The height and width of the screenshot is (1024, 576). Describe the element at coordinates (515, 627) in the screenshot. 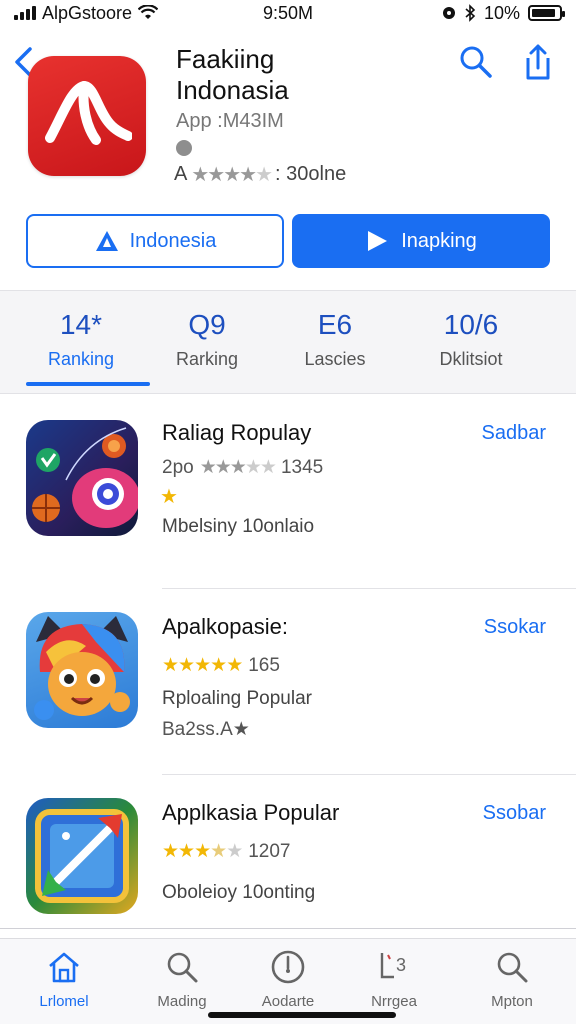

I see `item-action-button: Ssokar` at that location.